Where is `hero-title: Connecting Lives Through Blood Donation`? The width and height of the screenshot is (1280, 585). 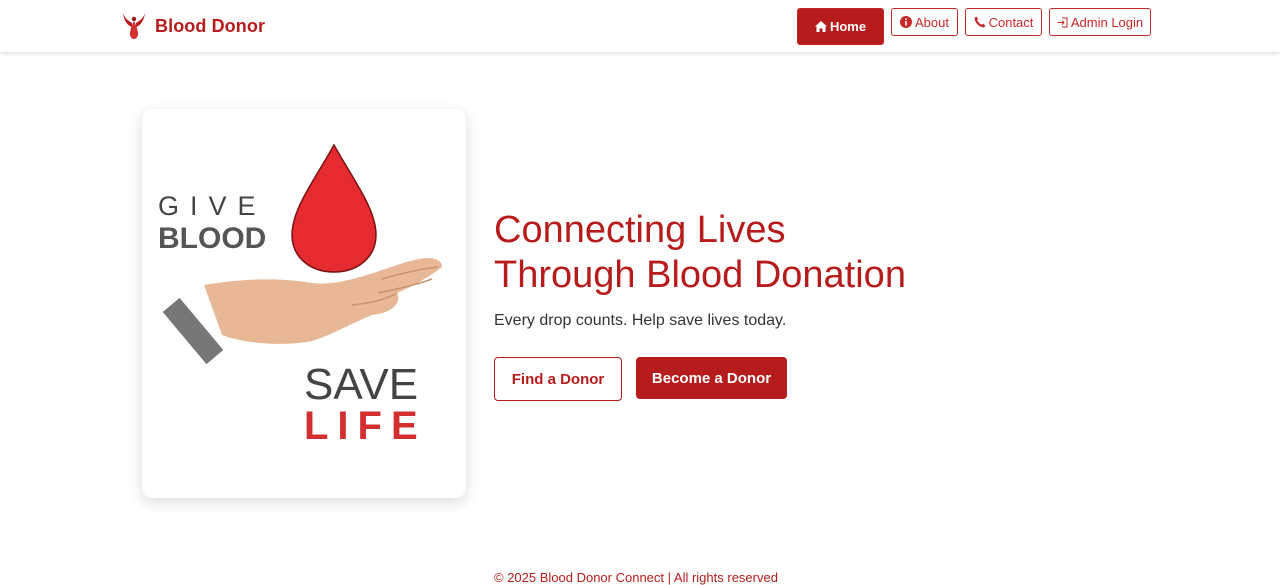
hero-title: Connecting Lives Through Blood Donation is located at coordinates (744, 253).